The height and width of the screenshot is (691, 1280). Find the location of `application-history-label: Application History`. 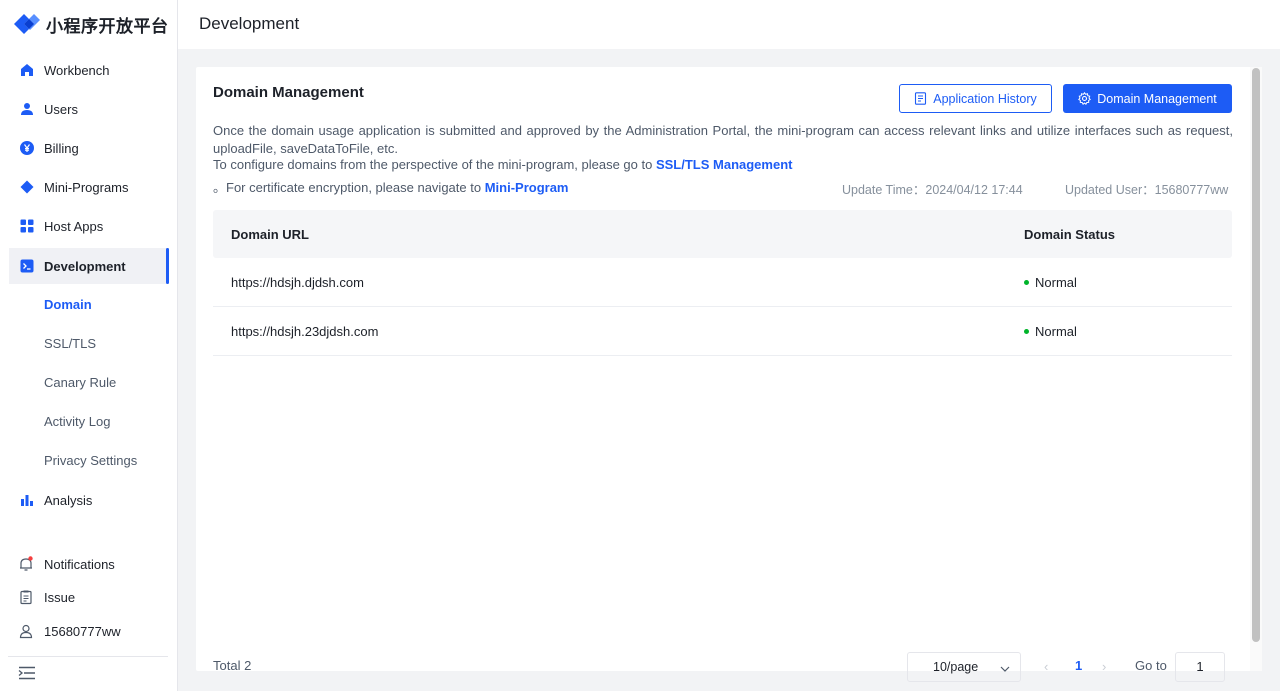

application-history-label: Application History is located at coordinates (985, 98).